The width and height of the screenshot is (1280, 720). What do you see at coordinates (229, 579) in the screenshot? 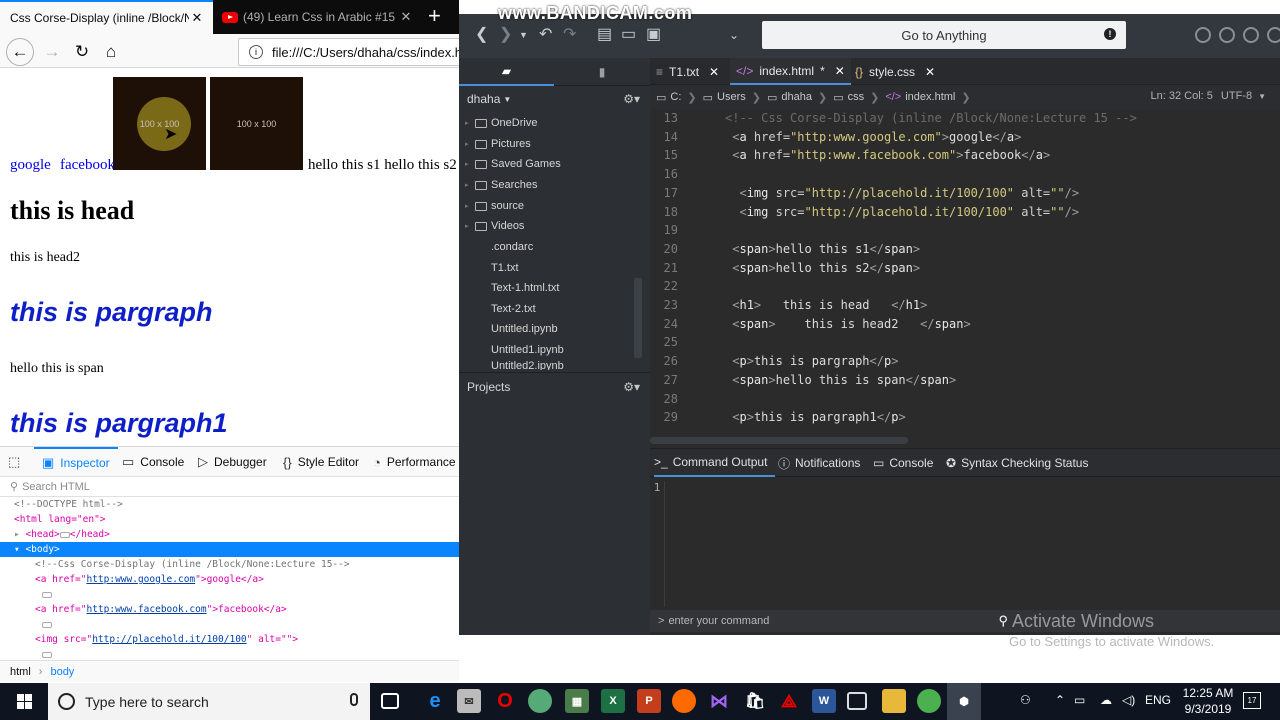
I see `tree-node: <a href="http:www.google.com">google</a>` at bounding box center [229, 579].